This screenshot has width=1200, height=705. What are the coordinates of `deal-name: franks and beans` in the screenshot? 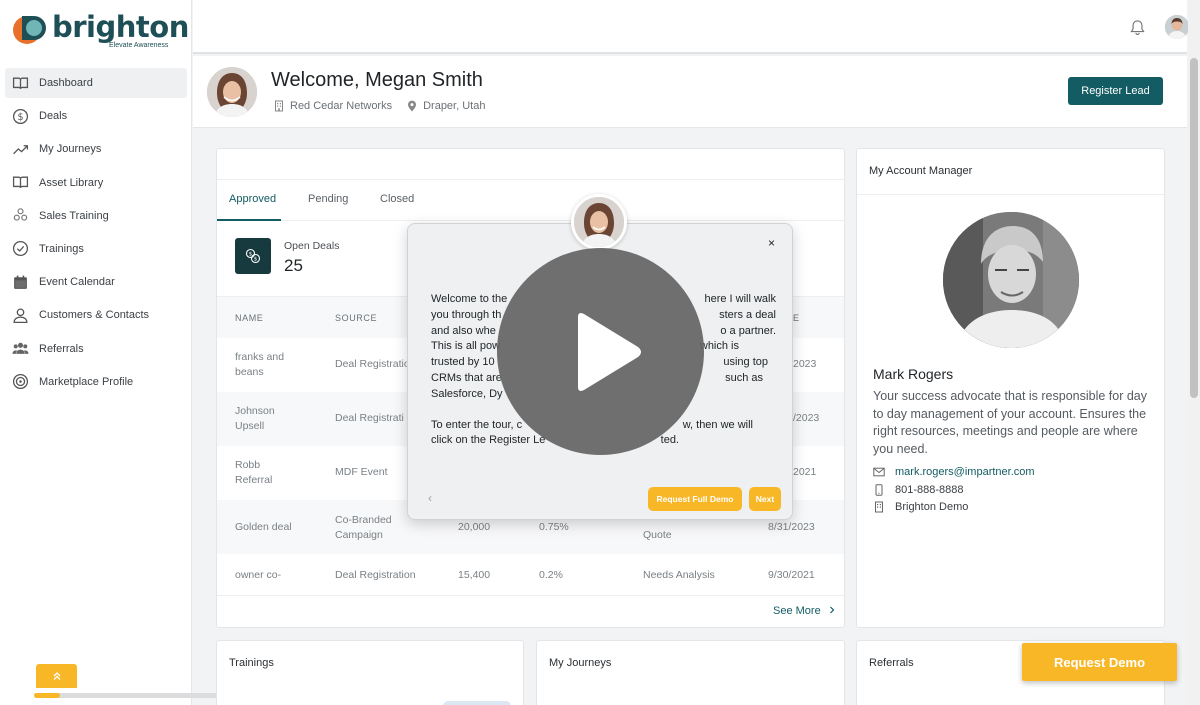 It's located at (260, 364).